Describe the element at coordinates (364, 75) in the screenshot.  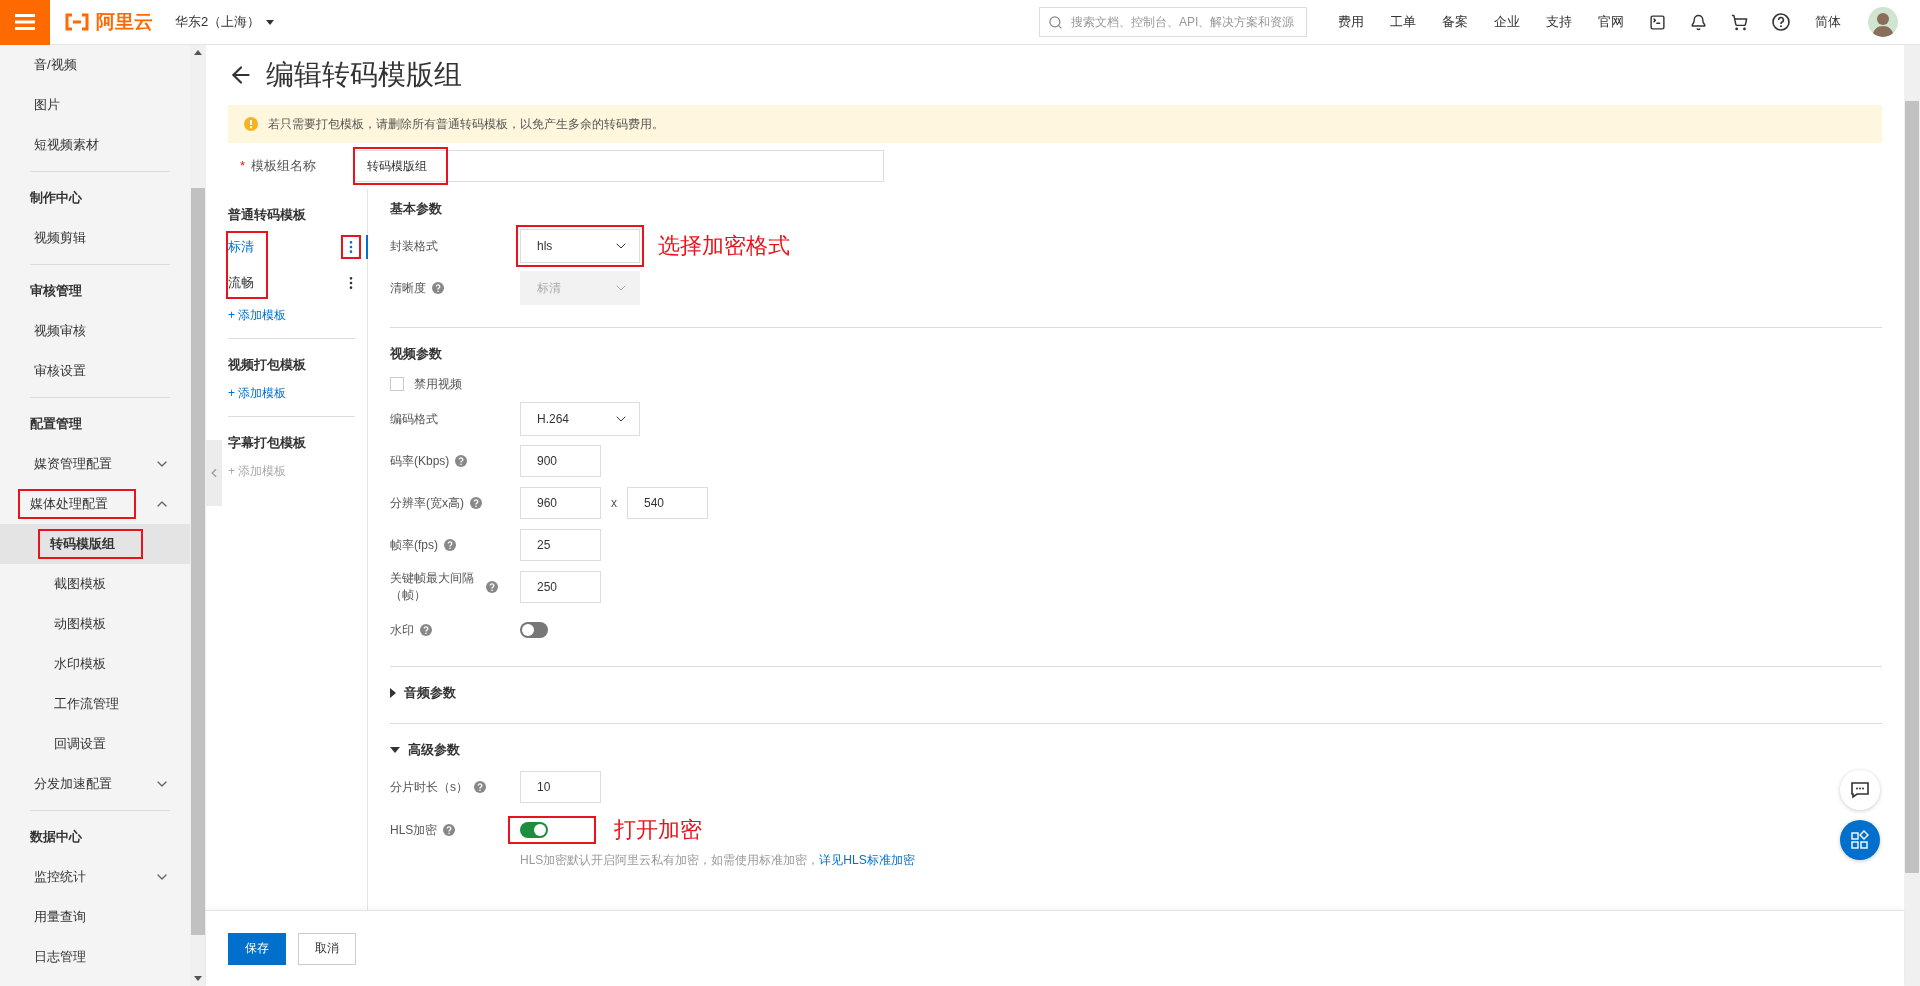
I see `page-title: 编辑转码模版组` at that location.